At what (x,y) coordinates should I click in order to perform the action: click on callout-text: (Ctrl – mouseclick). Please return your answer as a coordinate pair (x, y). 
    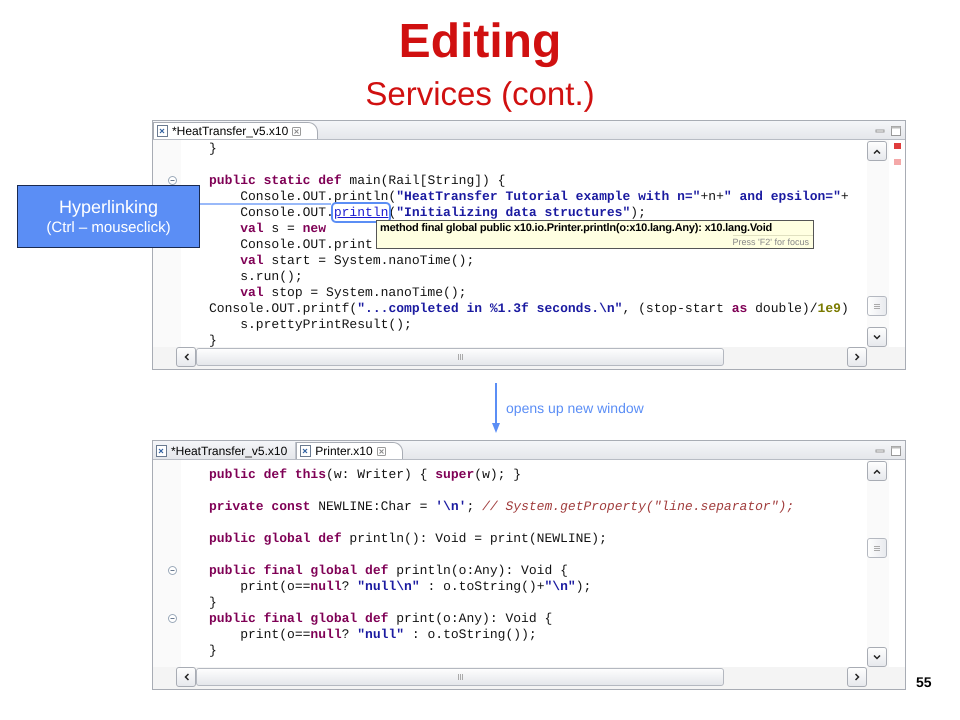
    Looking at the image, I should click on (108, 228).